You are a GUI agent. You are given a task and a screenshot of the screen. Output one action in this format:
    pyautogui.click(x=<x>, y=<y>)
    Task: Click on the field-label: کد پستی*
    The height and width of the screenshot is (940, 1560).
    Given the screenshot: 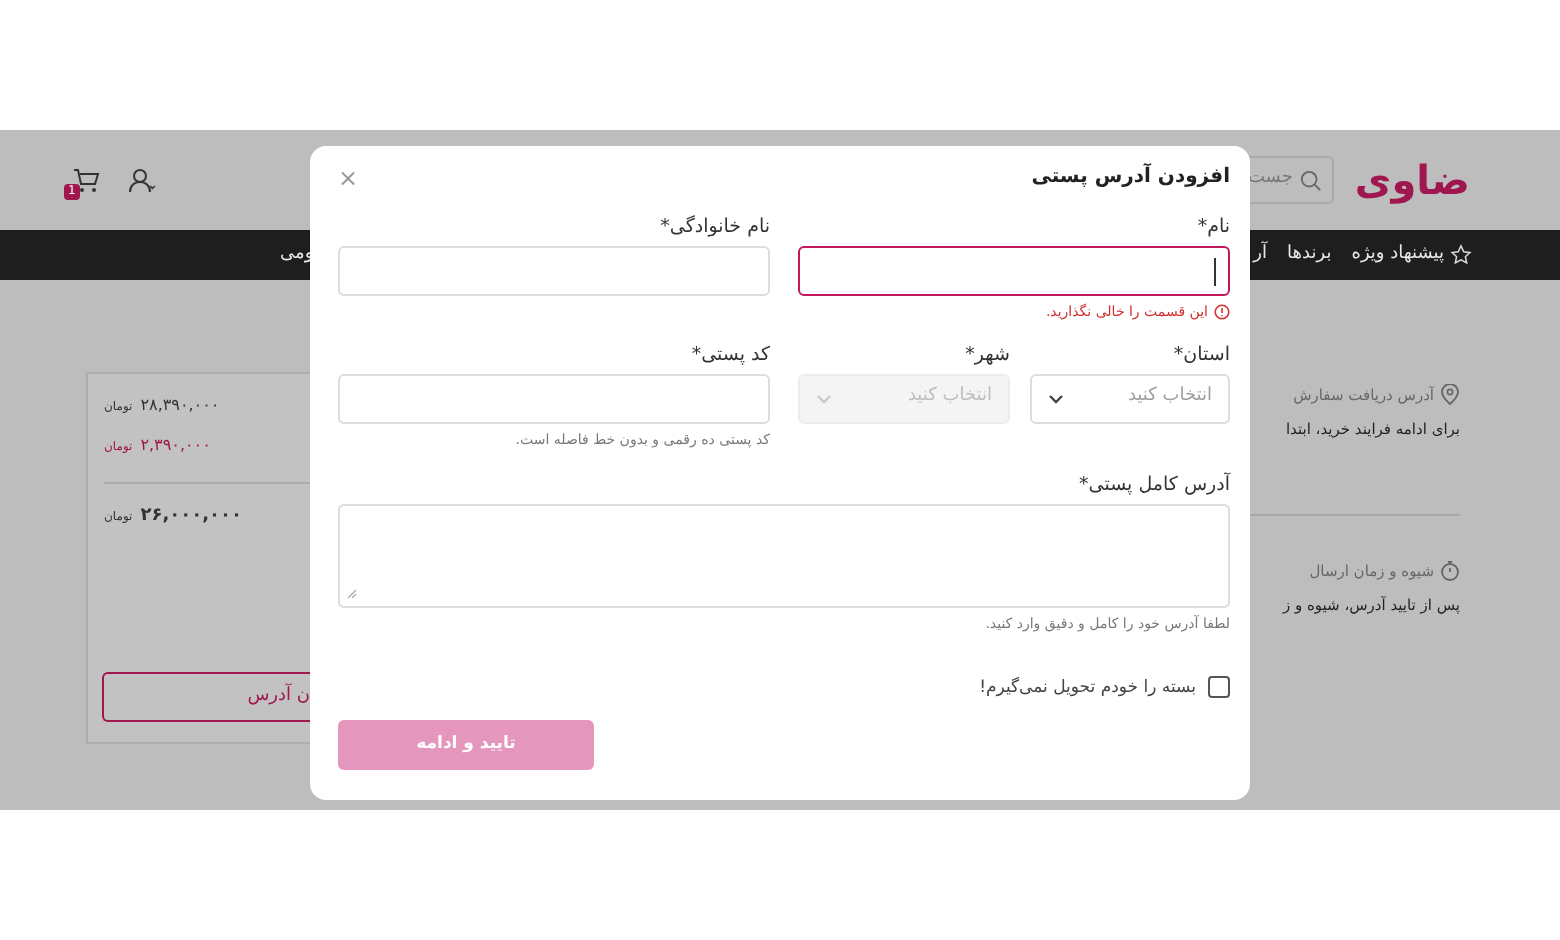 What is the action you would take?
    pyautogui.click(x=730, y=355)
    